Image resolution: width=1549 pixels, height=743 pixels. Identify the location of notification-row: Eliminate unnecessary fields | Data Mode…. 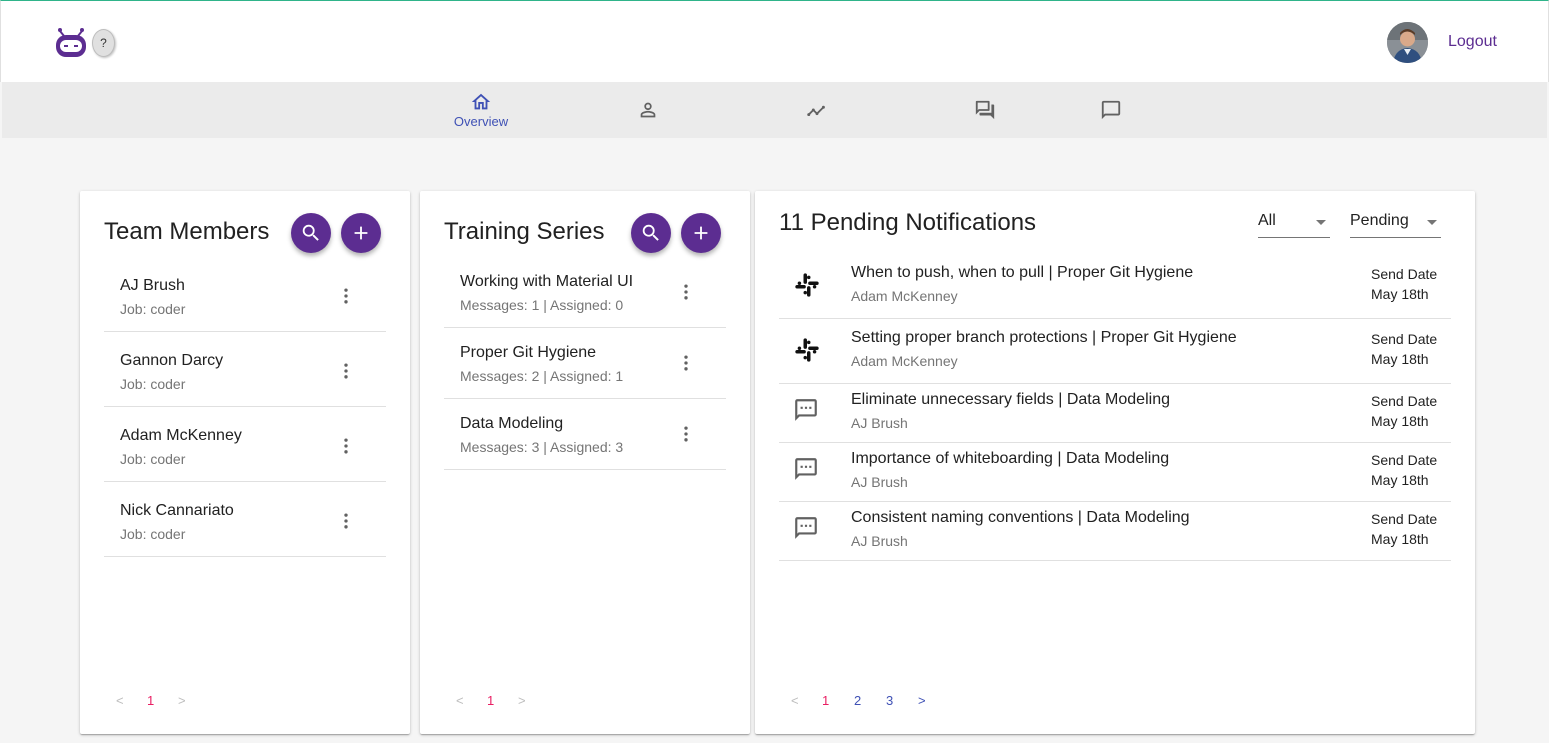
(1115, 413).